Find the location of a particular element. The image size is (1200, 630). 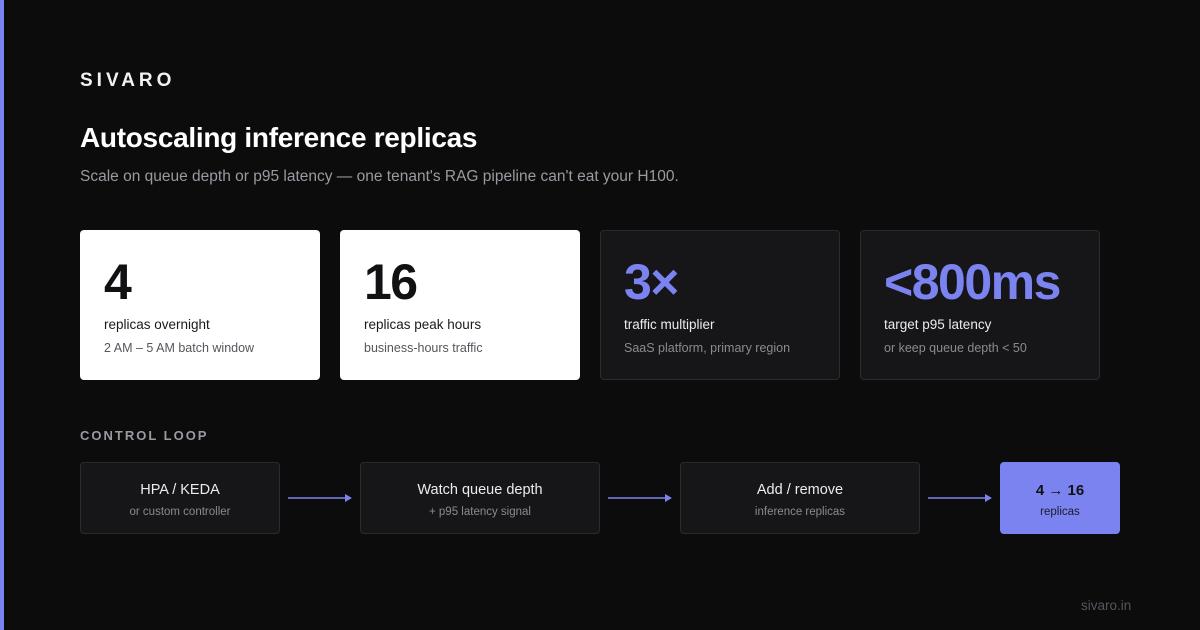

page-title: Autoscaling inference replicas is located at coordinates (279, 137).